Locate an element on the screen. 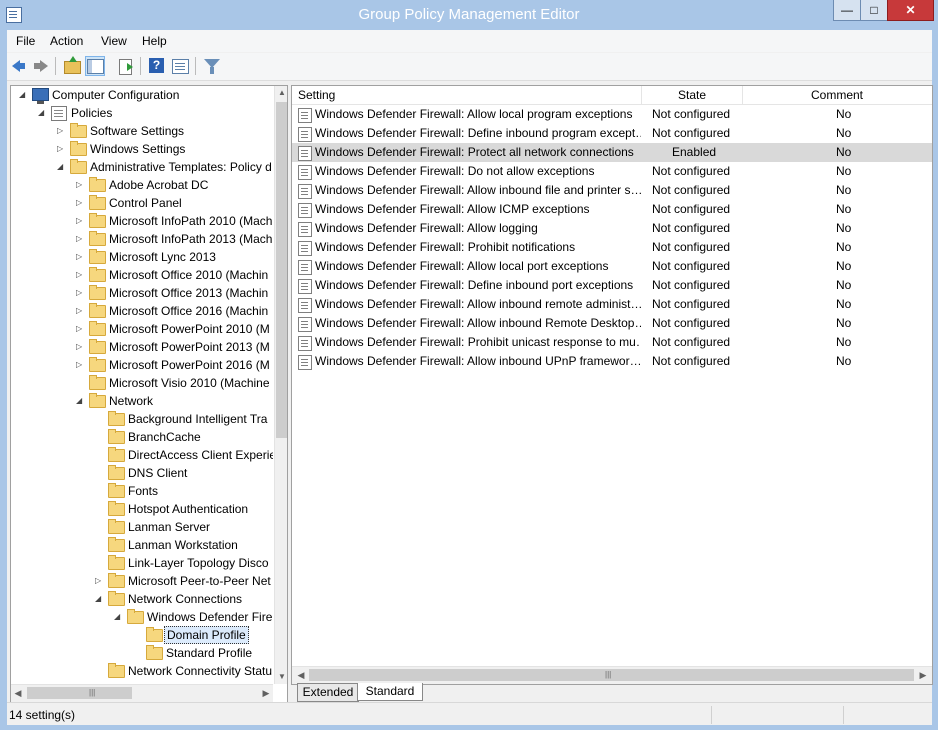  tree-item: Standard Profile is located at coordinates (142, 653).